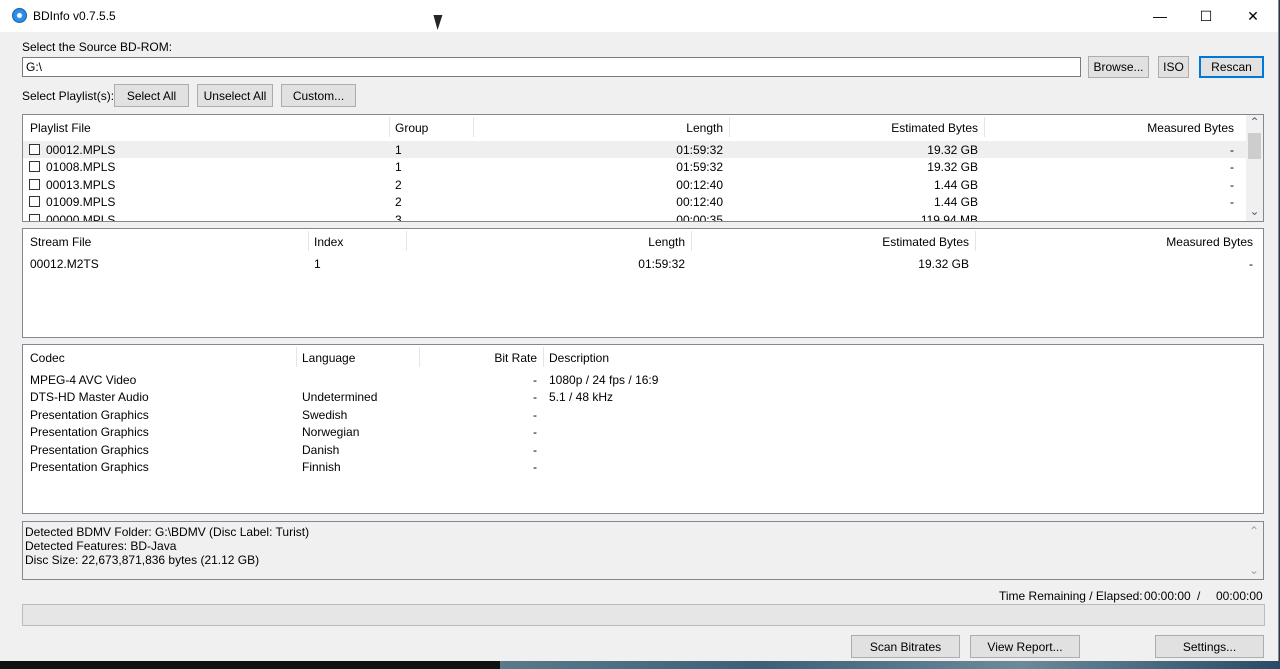  What do you see at coordinates (643, 263) in the screenshot?
I see `stream-row: 00012.M2TS 1 01:59:32 19.32 GB -` at bounding box center [643, 263].